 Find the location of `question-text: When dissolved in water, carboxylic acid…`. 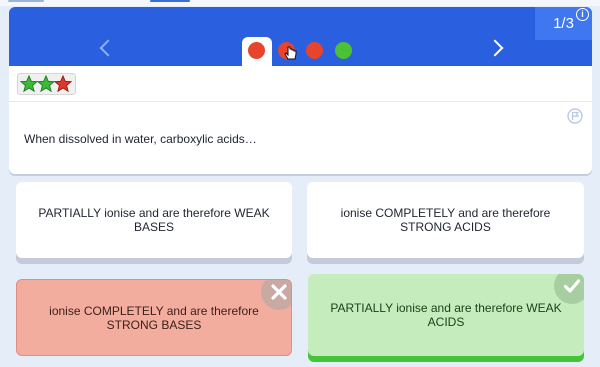

question-text: When dissolved in water, carboxylic acid… is located at coordinates (140, 139).